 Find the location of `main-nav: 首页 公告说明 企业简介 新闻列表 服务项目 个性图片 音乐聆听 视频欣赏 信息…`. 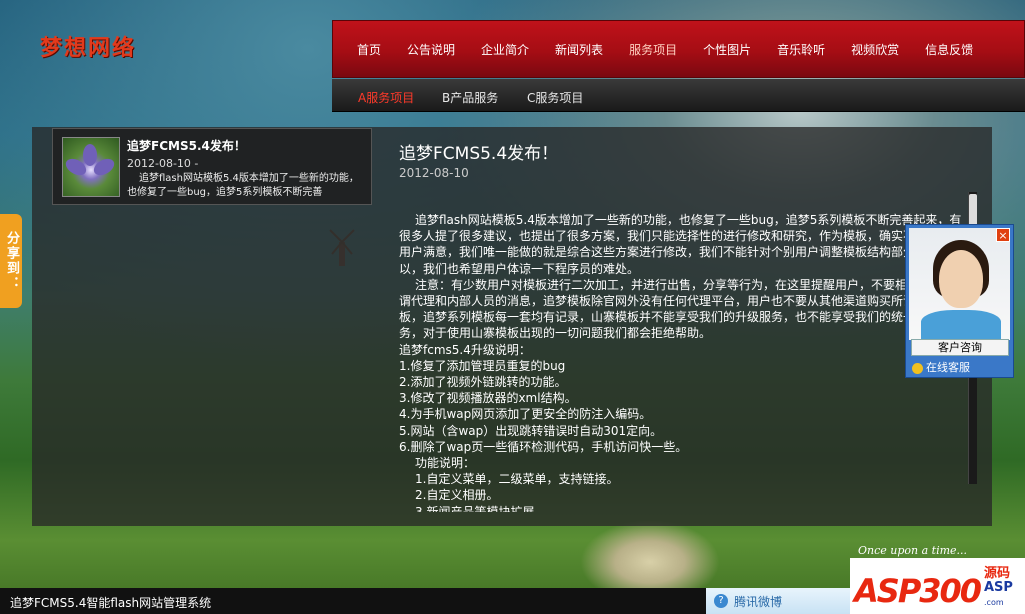

main-nav: 首页 公告说明 企业简介 新闻列表 服务项目 个性图片 音乐聆听 视频欣赏 信息… is located at coordinates (678, 49).